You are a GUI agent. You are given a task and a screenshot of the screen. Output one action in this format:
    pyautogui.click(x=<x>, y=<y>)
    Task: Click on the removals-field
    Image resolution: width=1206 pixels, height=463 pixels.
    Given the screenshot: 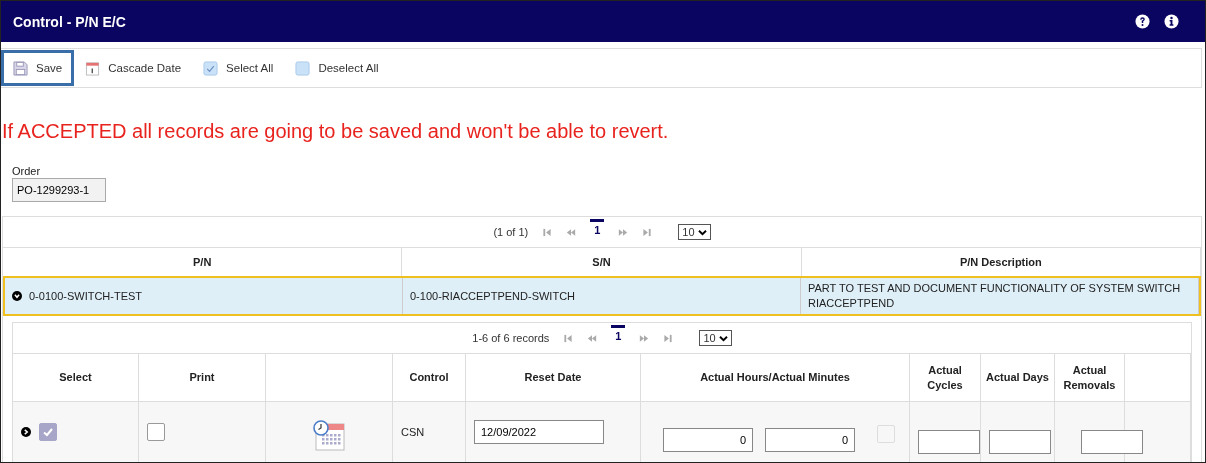 What is the action you would take?
    pyautogui.click(x=1112, y=442)
    